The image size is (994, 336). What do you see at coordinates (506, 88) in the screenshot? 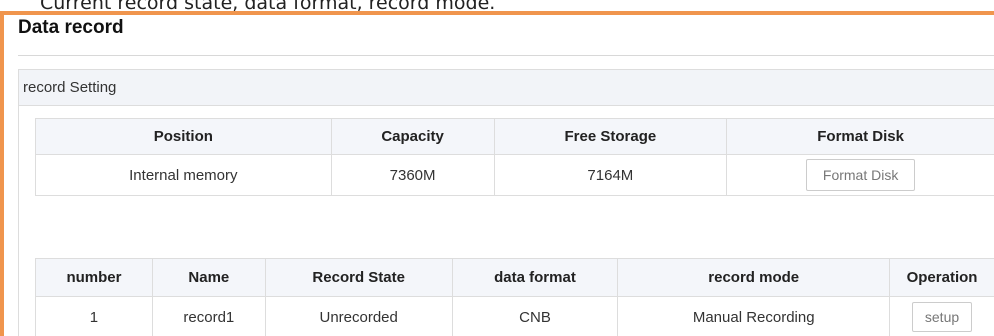
I see `section-header: record Setting` at bounding box center [506, 88].